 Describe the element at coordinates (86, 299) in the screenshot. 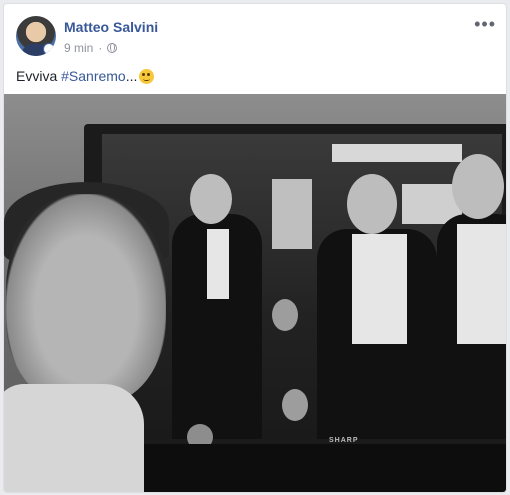

I see `selfie-face` at that location.